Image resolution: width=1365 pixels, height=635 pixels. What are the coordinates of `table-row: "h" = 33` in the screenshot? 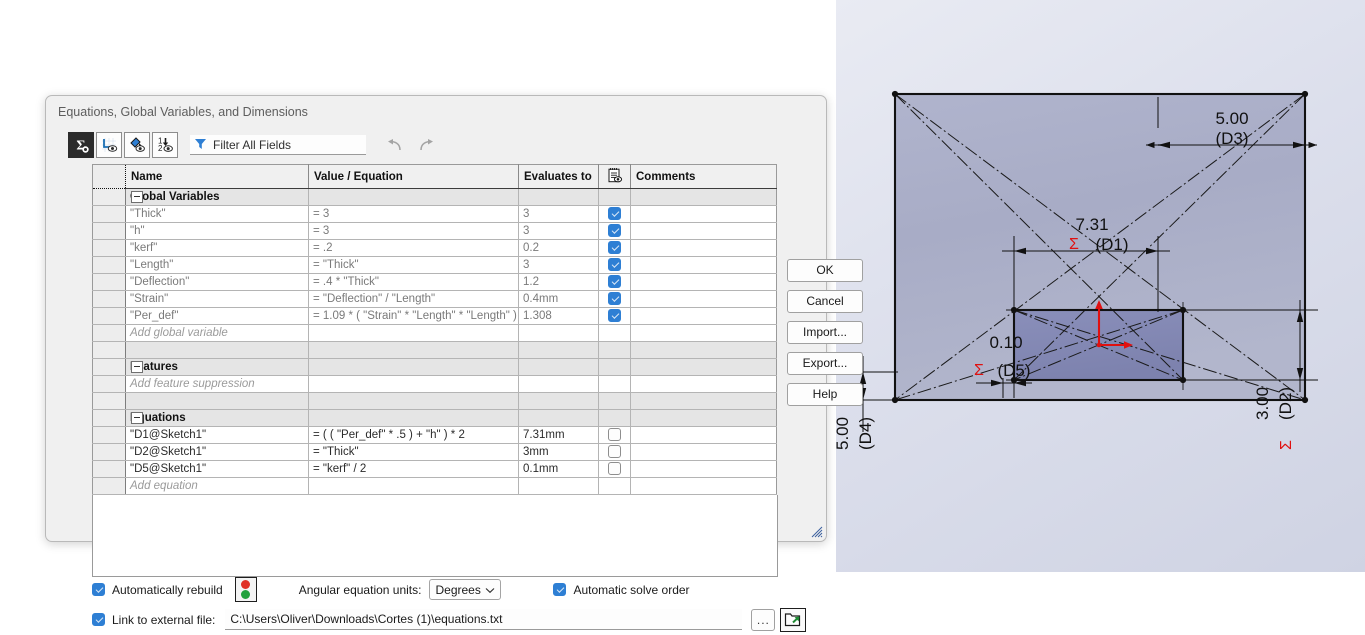 It's located at (434, 231).